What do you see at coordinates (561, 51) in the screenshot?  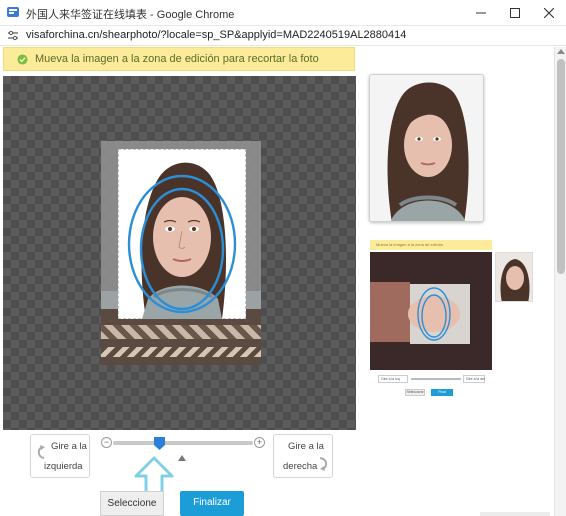 I see `scroll-up-icon` at bounding box center [561, 51].